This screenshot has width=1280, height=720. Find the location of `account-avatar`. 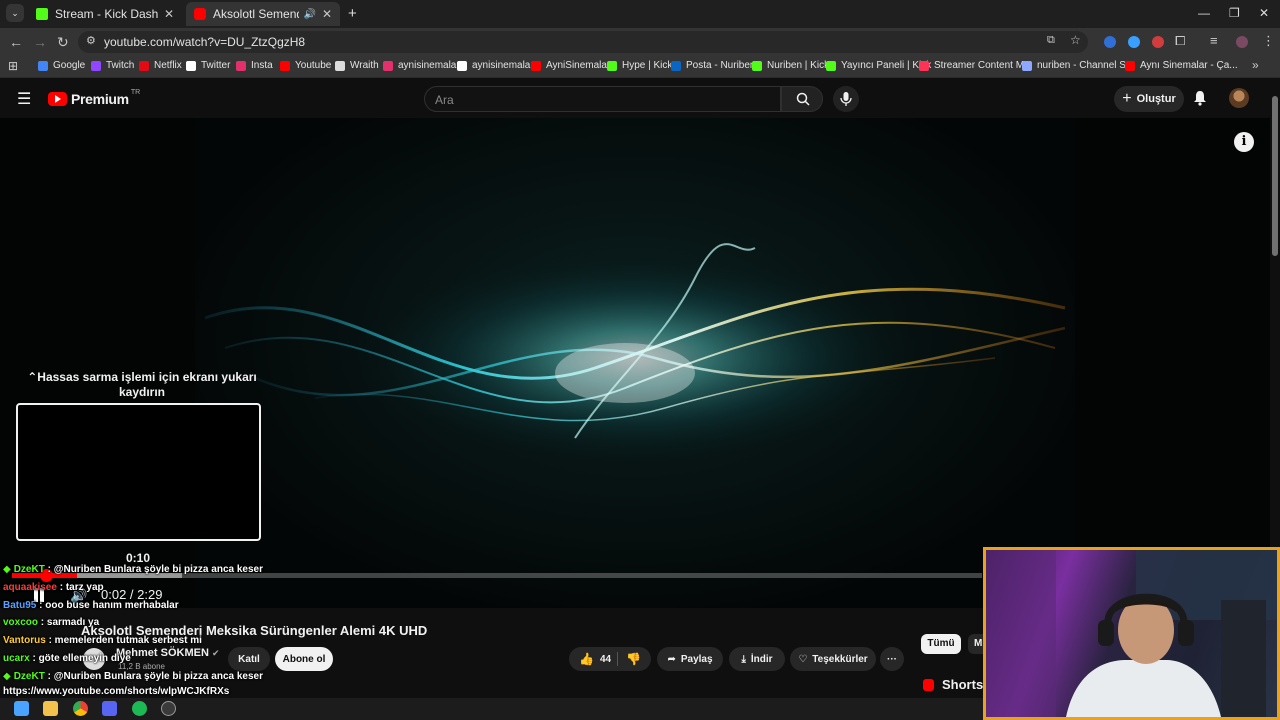

account-avatar is located at coordinates (1239, 98).